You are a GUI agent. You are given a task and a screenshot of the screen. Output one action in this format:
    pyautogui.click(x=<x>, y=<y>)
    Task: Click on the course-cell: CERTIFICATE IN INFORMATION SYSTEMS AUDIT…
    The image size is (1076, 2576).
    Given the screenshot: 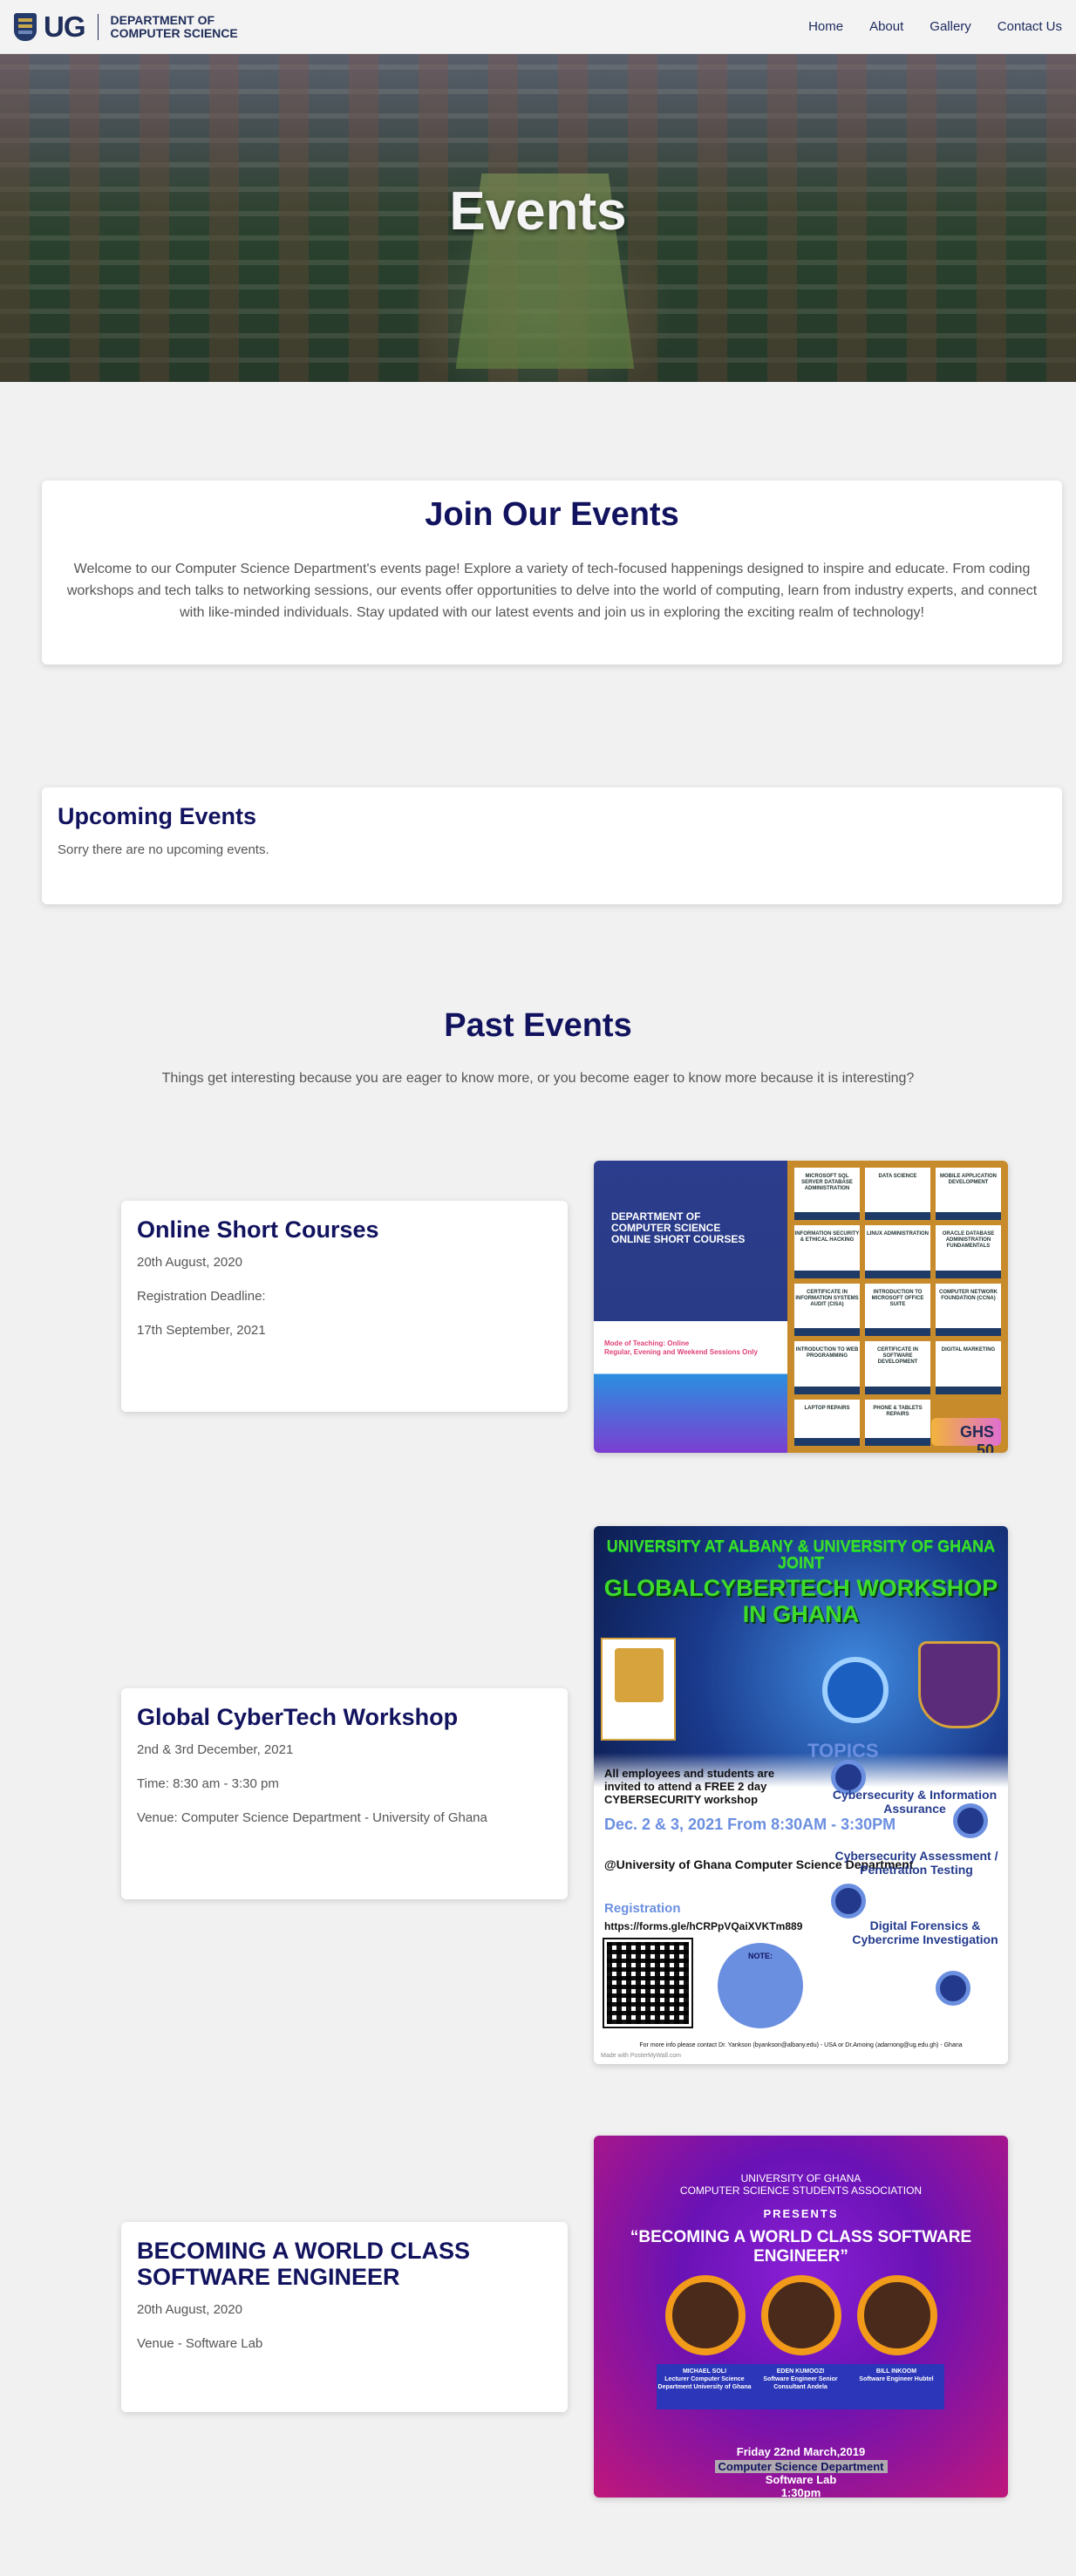 What is the action you would take?
    pyautogui.click(x=827, y=1310)
    